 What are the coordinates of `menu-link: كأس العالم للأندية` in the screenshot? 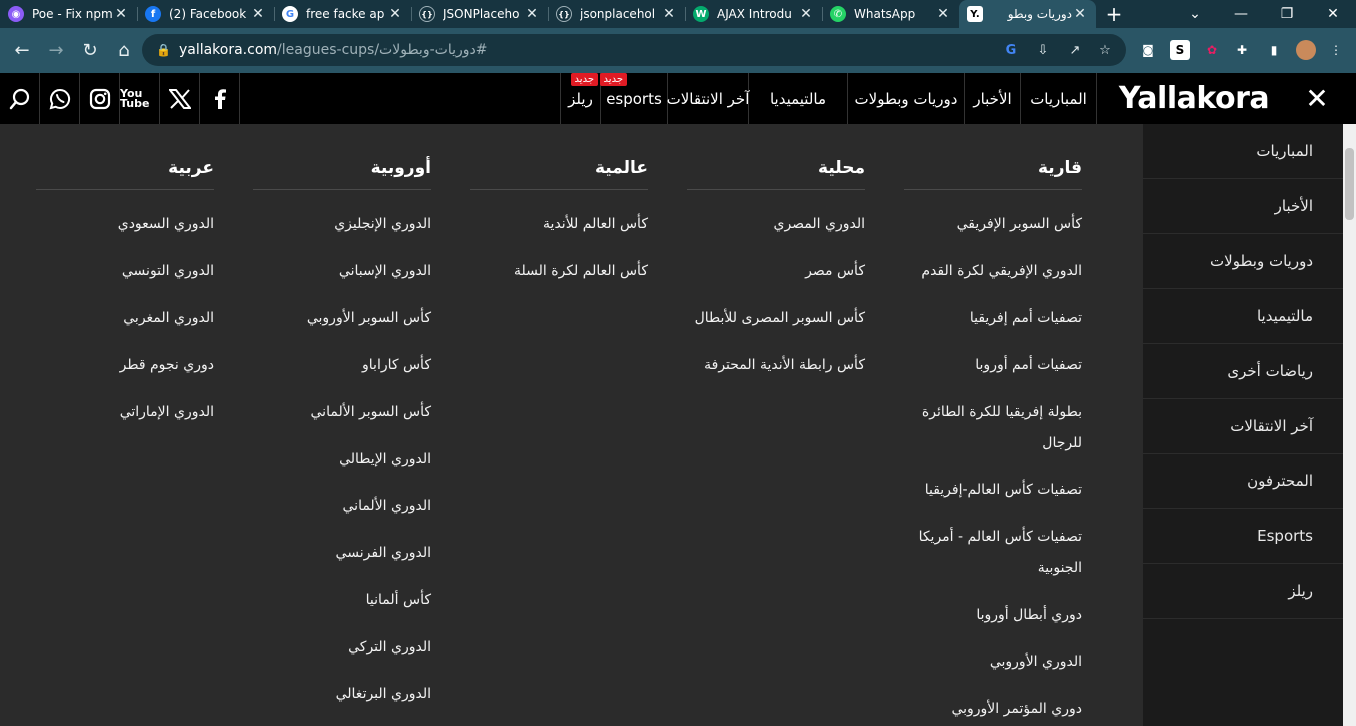 It's located at (595, 224).